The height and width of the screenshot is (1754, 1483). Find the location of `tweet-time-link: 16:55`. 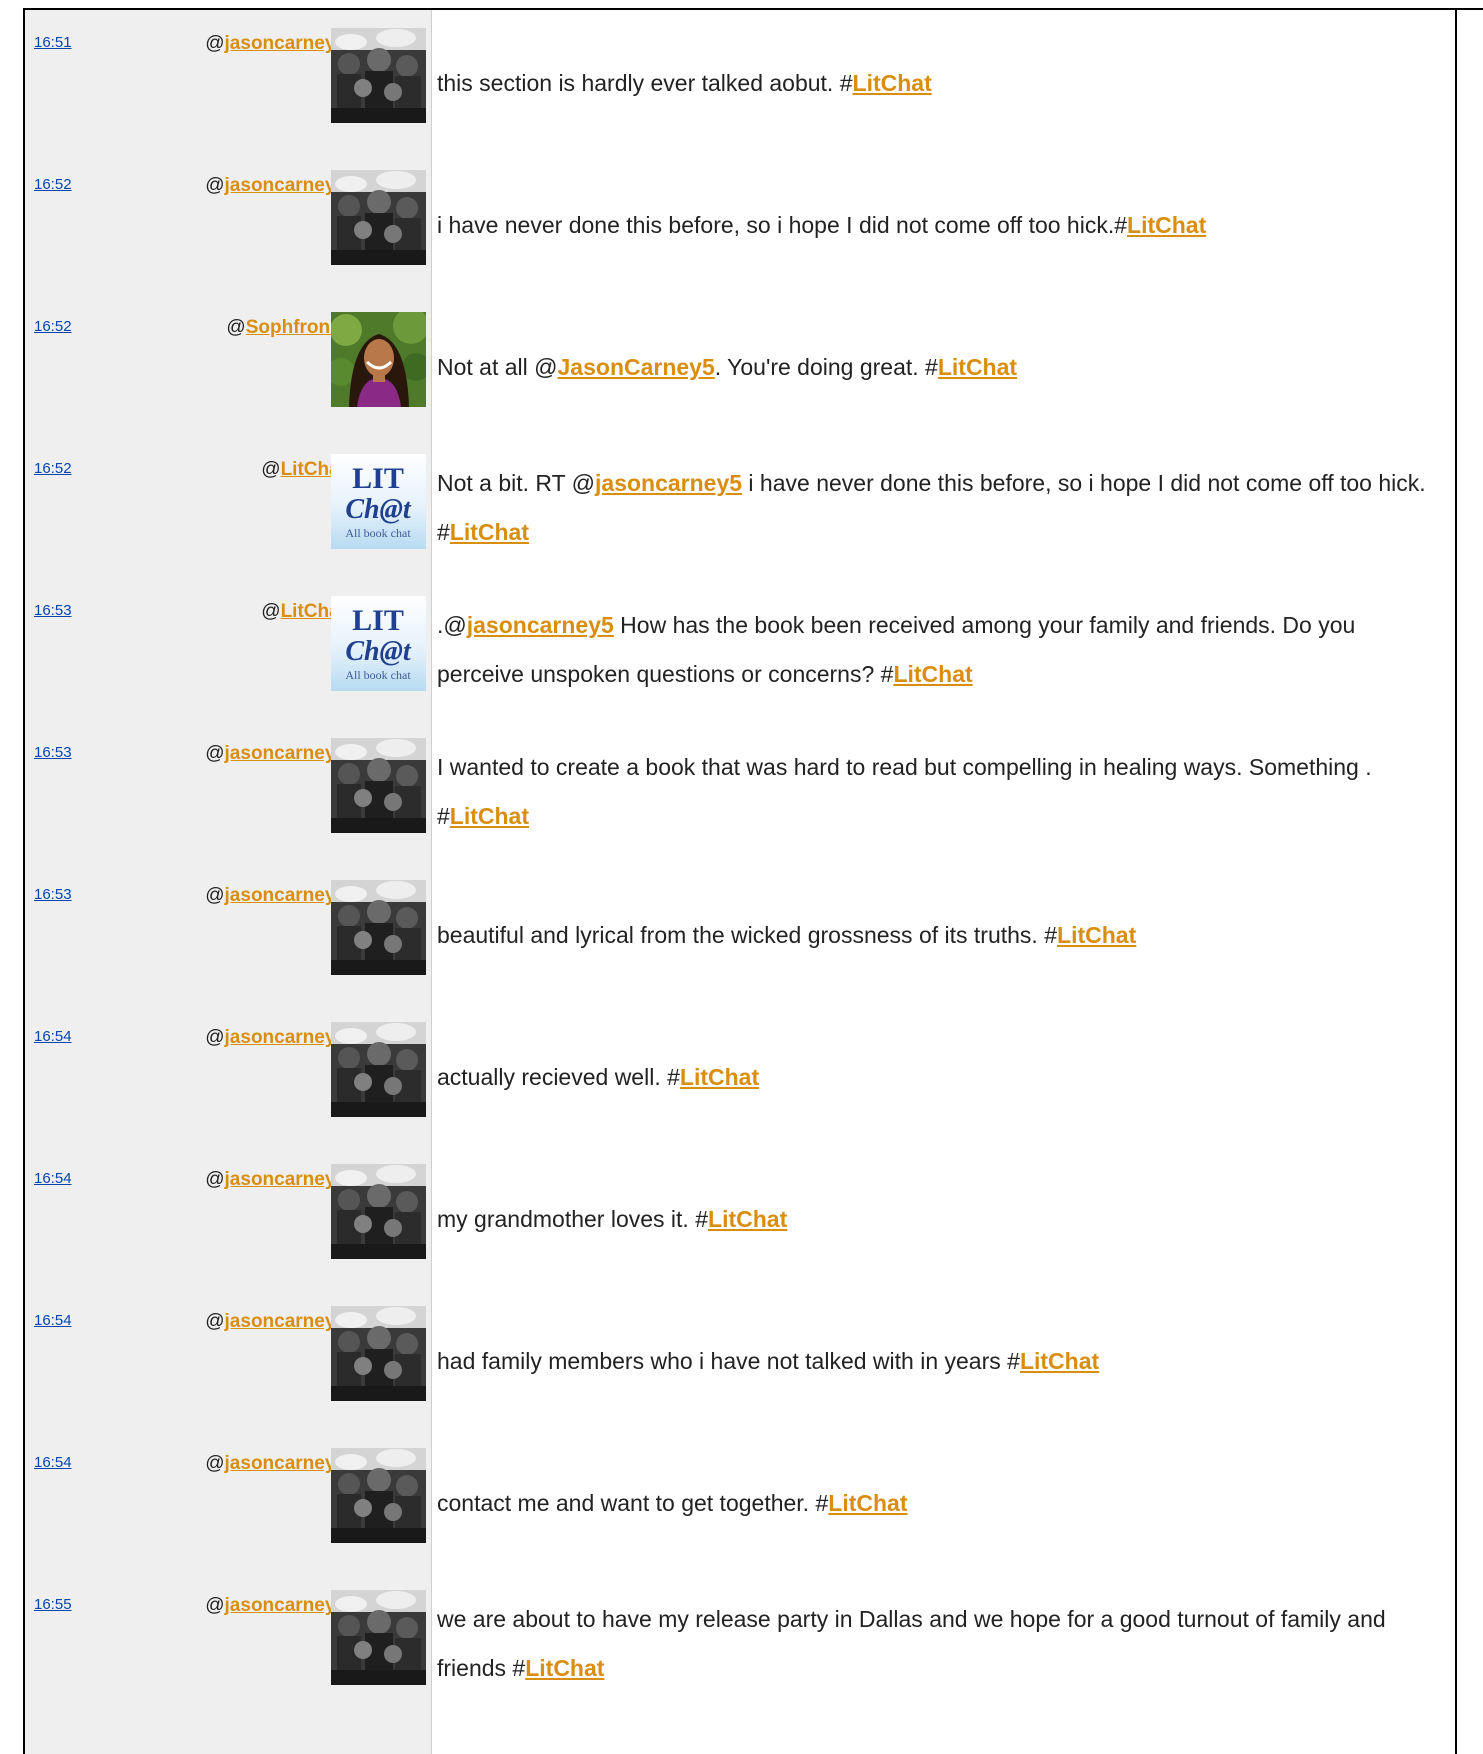

tweet-time-link: 16:55 is located at coordinates (53, 1604).